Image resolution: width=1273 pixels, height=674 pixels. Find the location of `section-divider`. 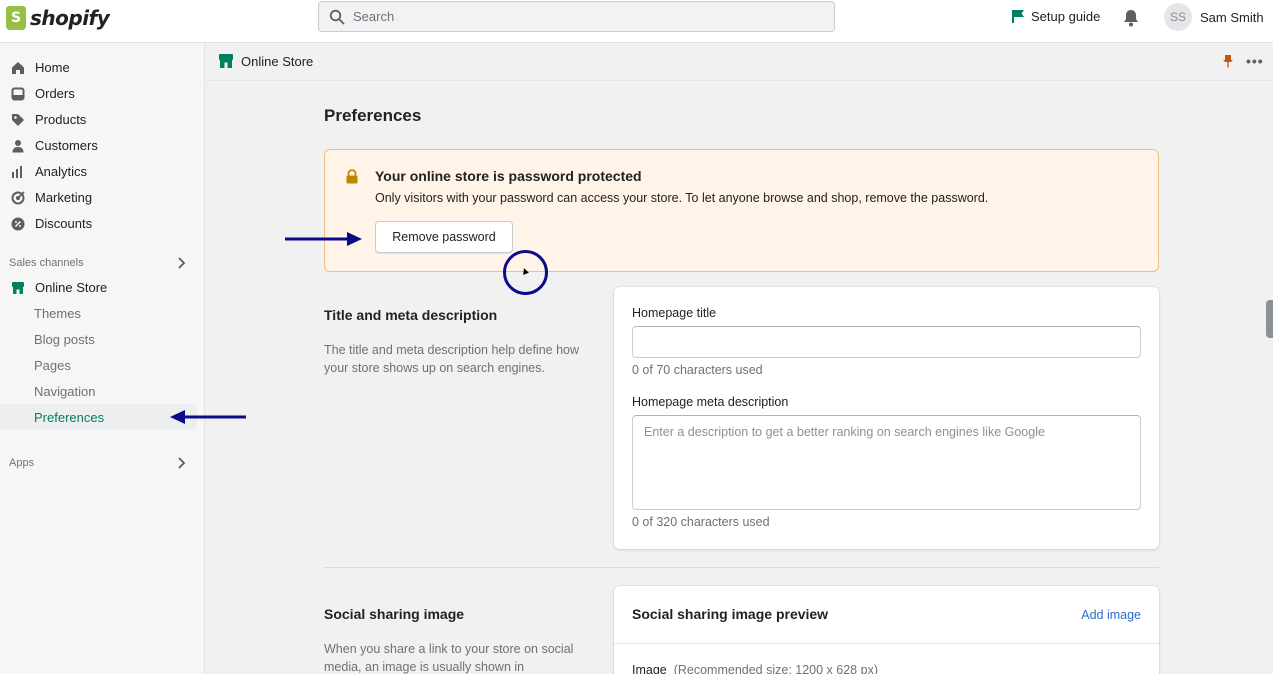

section-divider is located at coordinates (741, 567).